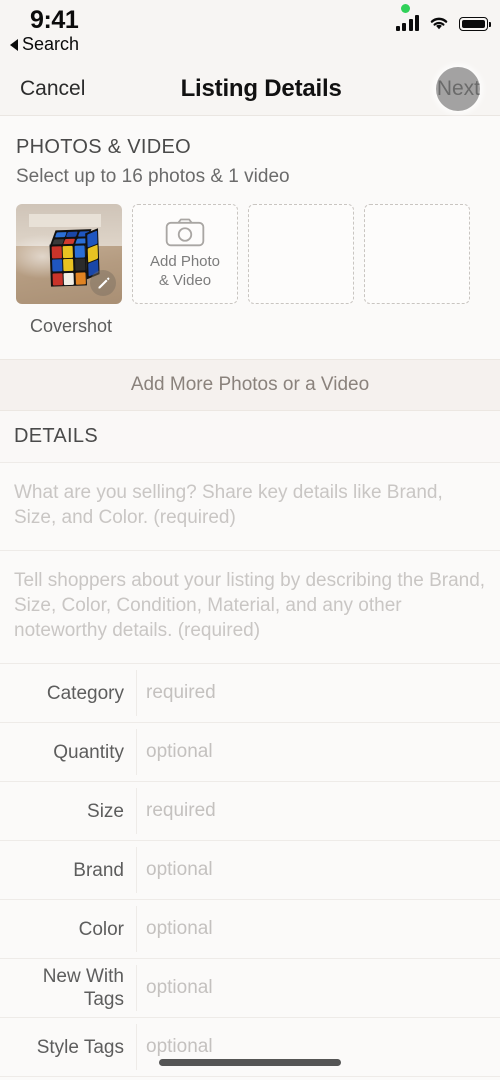 The height and width of the screenshot is (1080, 500). I want to click on detail-row-label: Style Tags, so click(80, 1047).